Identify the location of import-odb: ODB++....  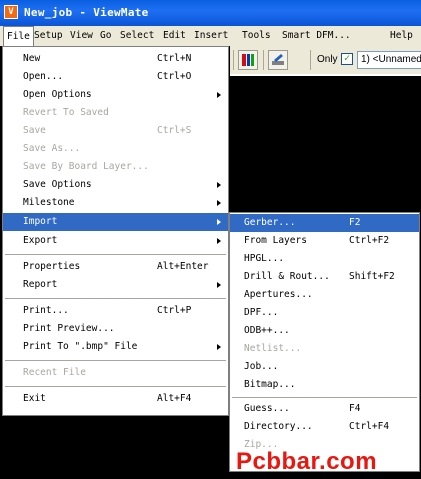
(324, 331).